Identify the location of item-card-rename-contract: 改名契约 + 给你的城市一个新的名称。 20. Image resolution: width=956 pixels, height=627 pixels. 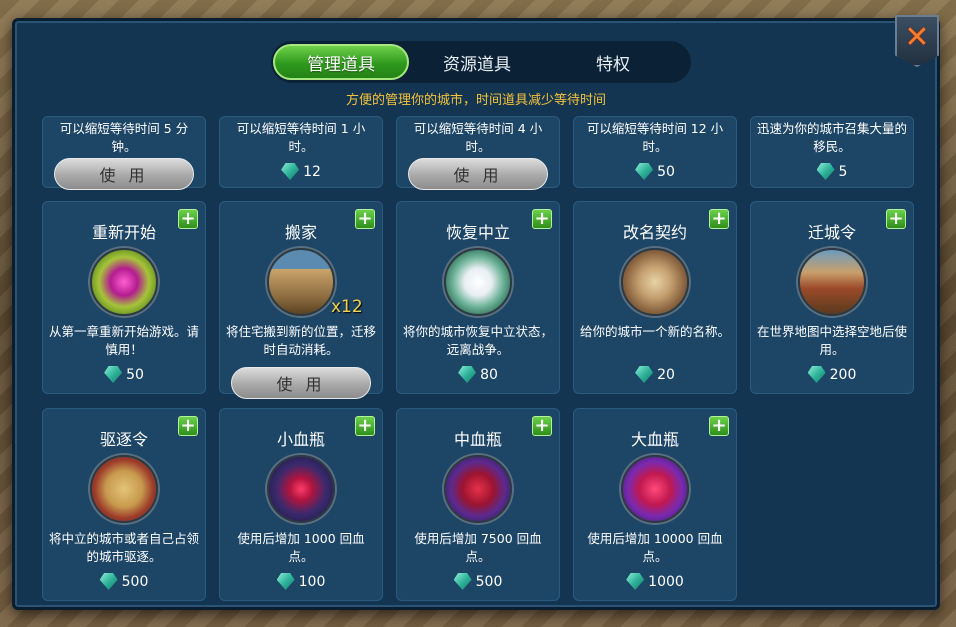
(655, 297).